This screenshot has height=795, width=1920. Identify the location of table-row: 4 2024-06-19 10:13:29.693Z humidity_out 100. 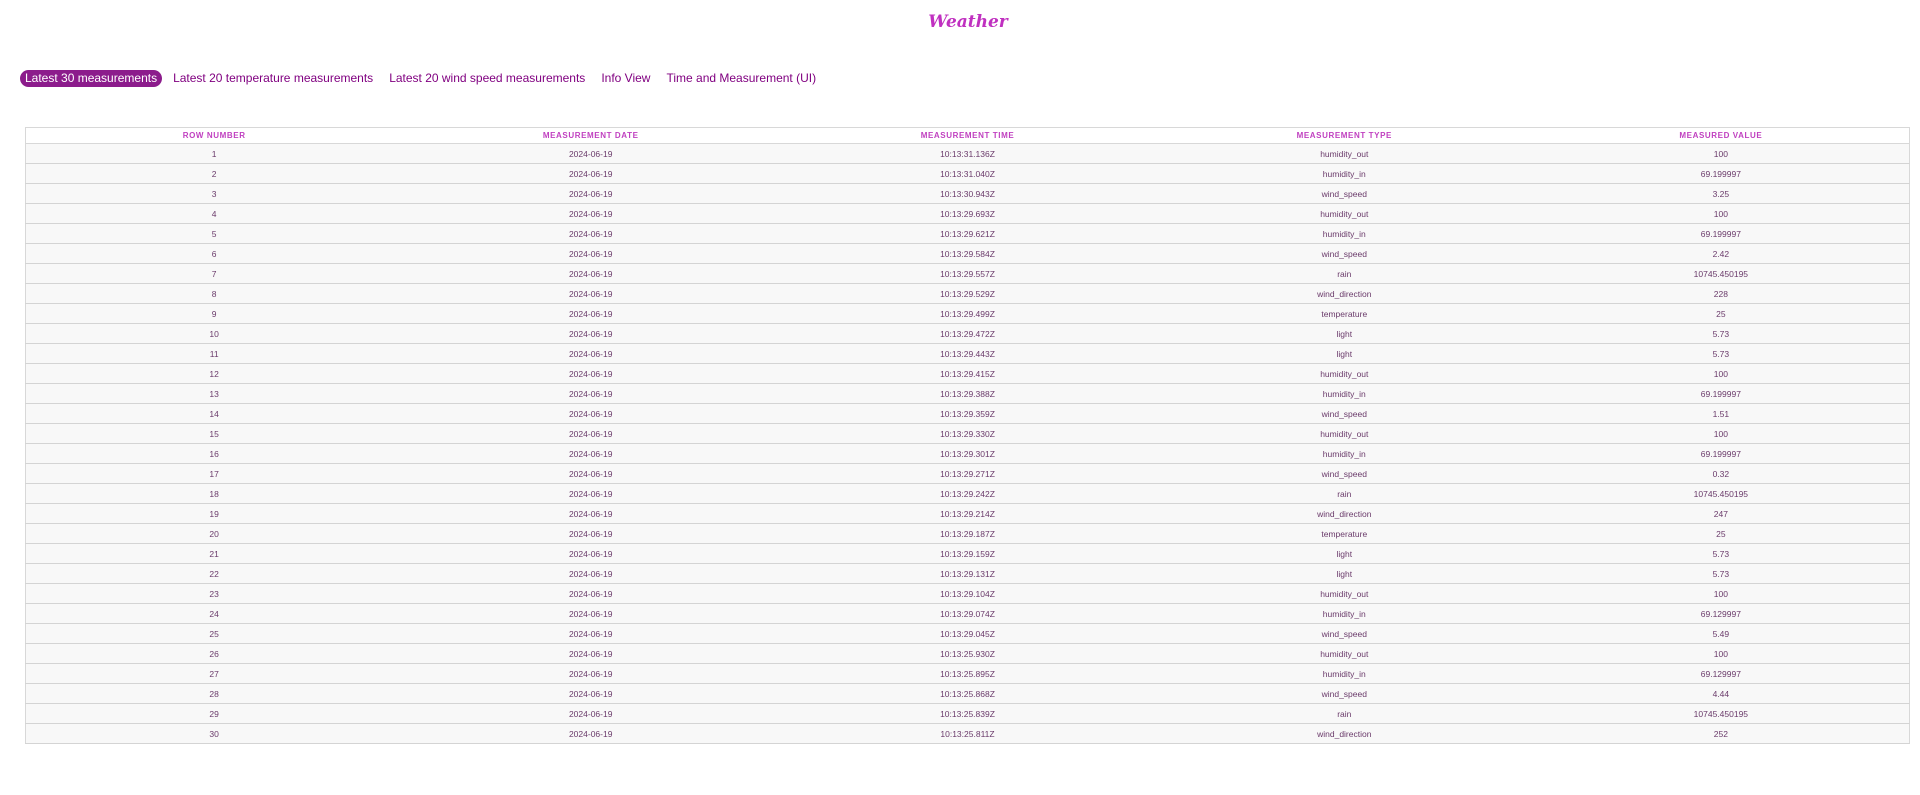
(967, 213).